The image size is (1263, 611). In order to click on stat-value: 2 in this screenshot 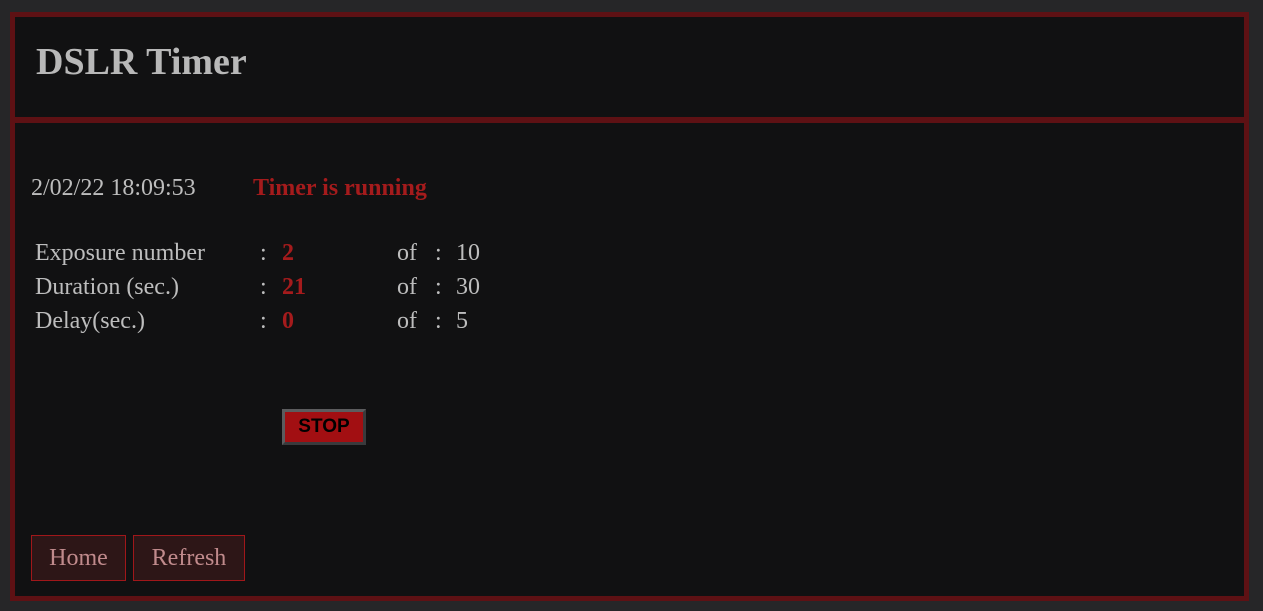, I will do `click(288, 253)`.